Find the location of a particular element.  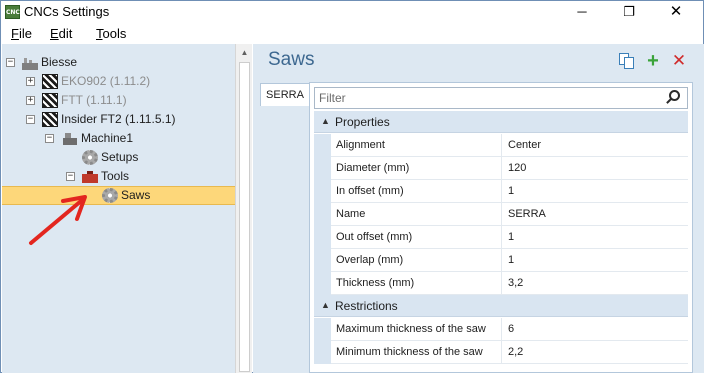

property-row: In offset (mm) 1 is located at coordinates (501, 191).